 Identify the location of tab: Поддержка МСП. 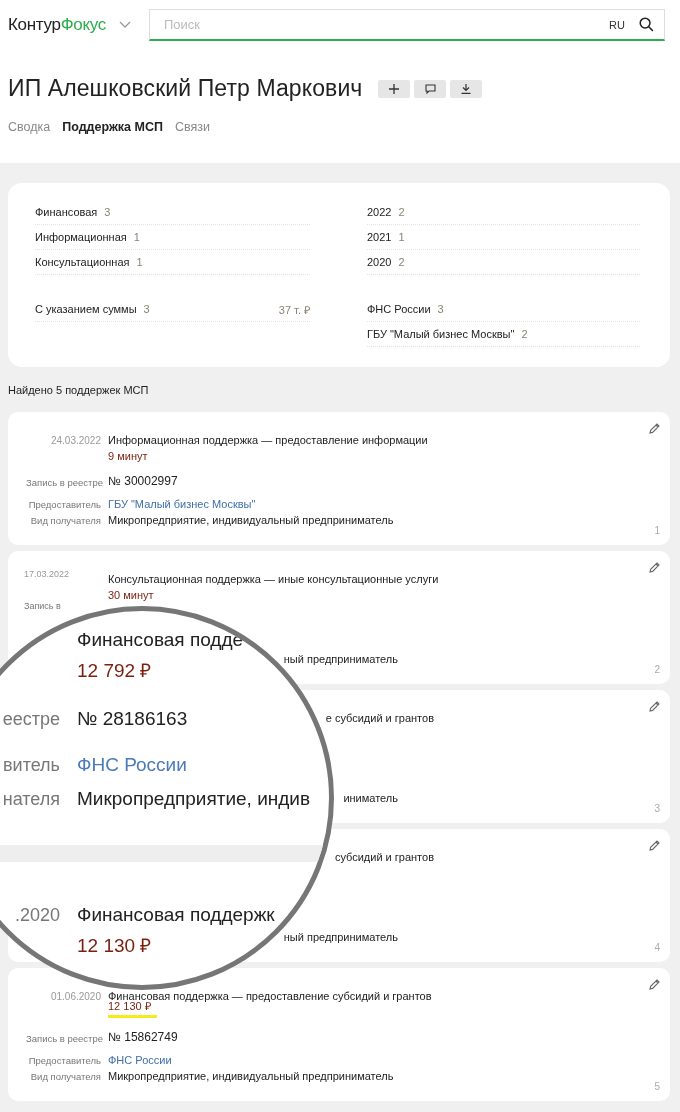
(112, 141).